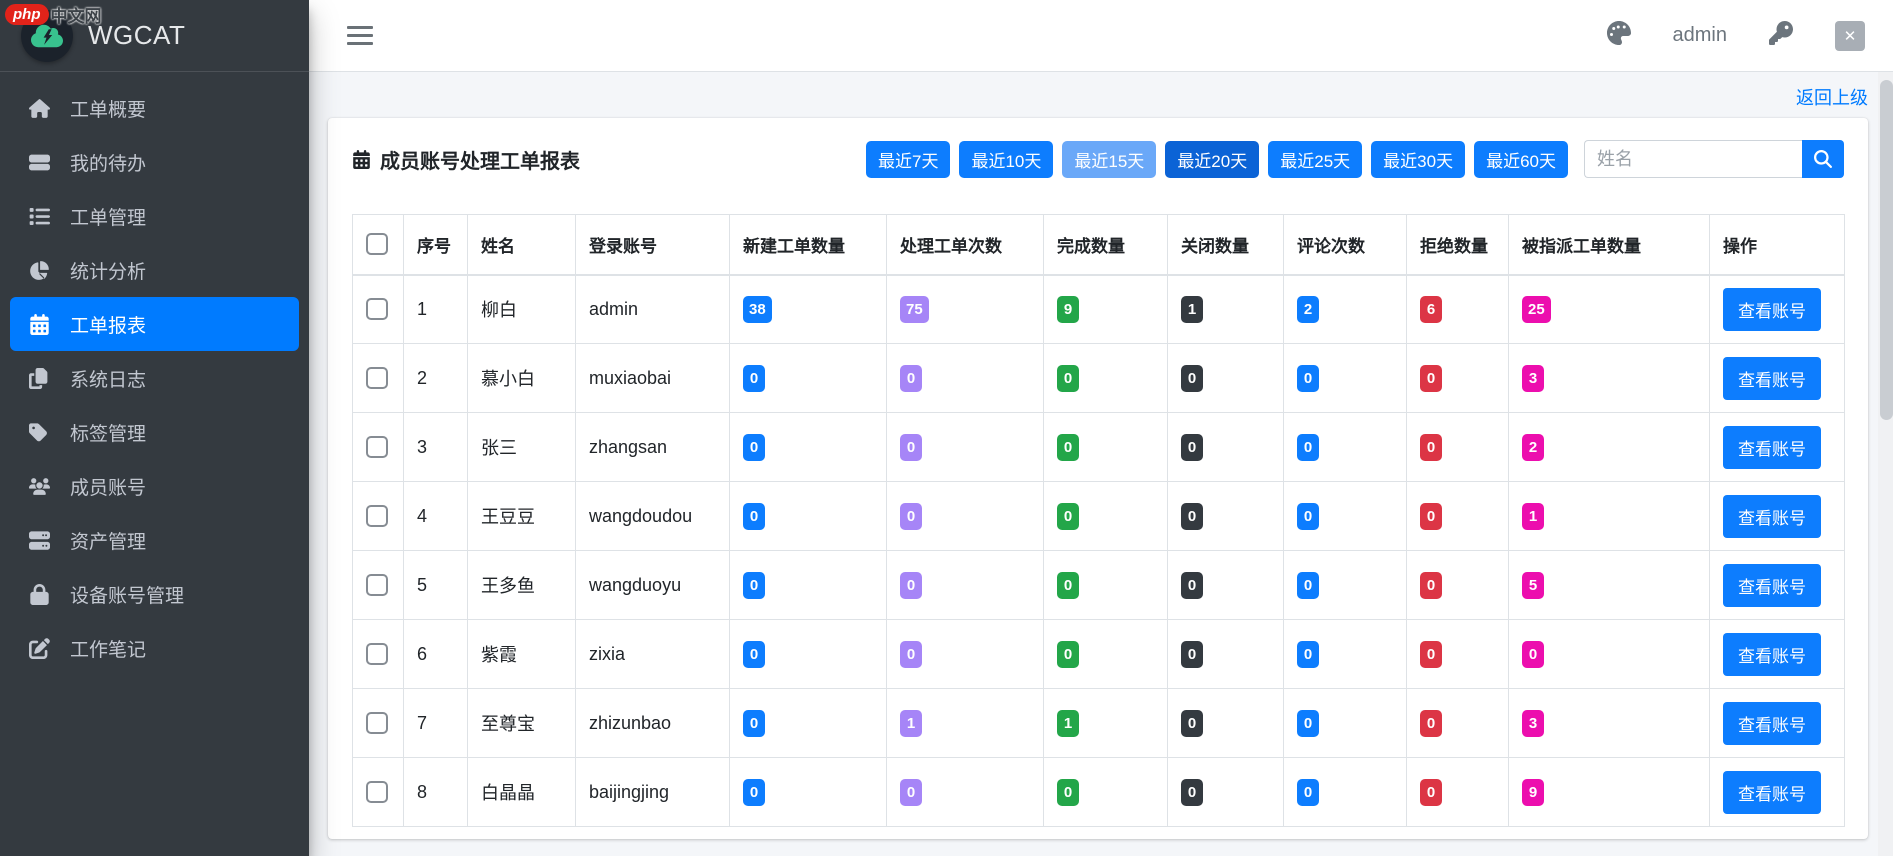  What do you see at coordinates (1700, 35) in the screenshot?
I see `username: admin` at bounding box center [1700, 35].